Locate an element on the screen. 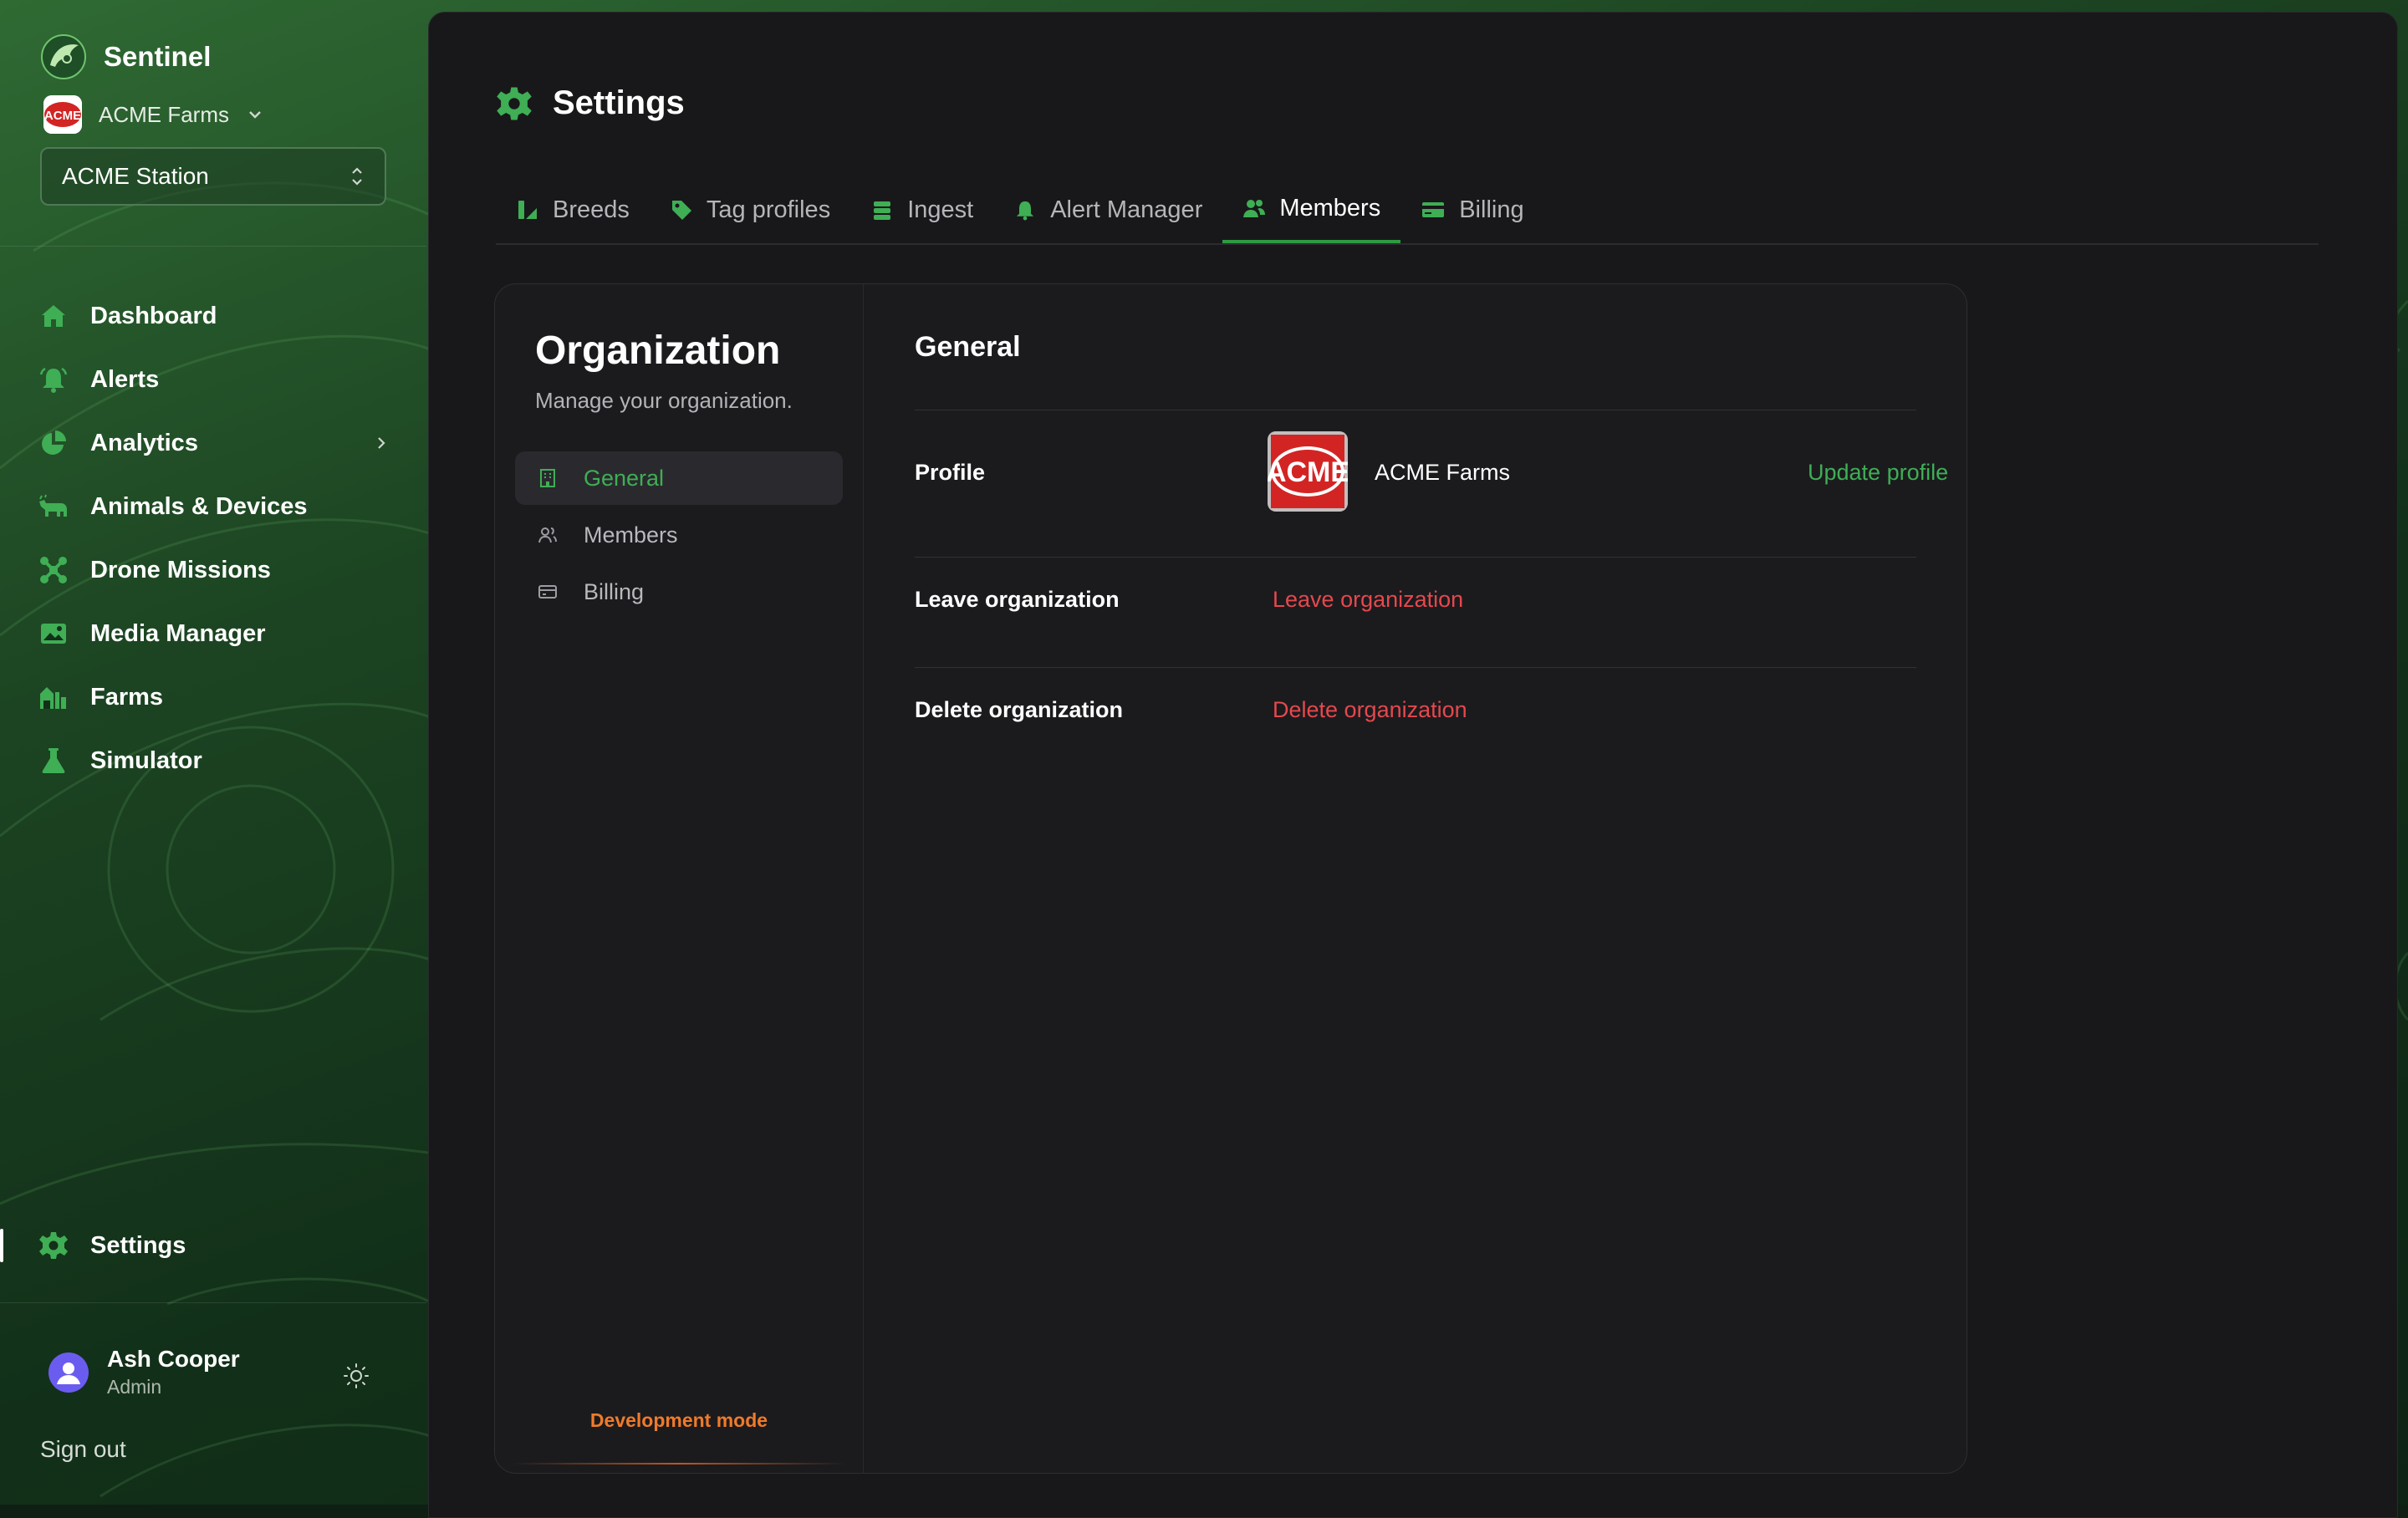 This screenshot has height=1518, width=2408. user-profile: Ash Cooper Admin is located at coordinates (144, 1372).